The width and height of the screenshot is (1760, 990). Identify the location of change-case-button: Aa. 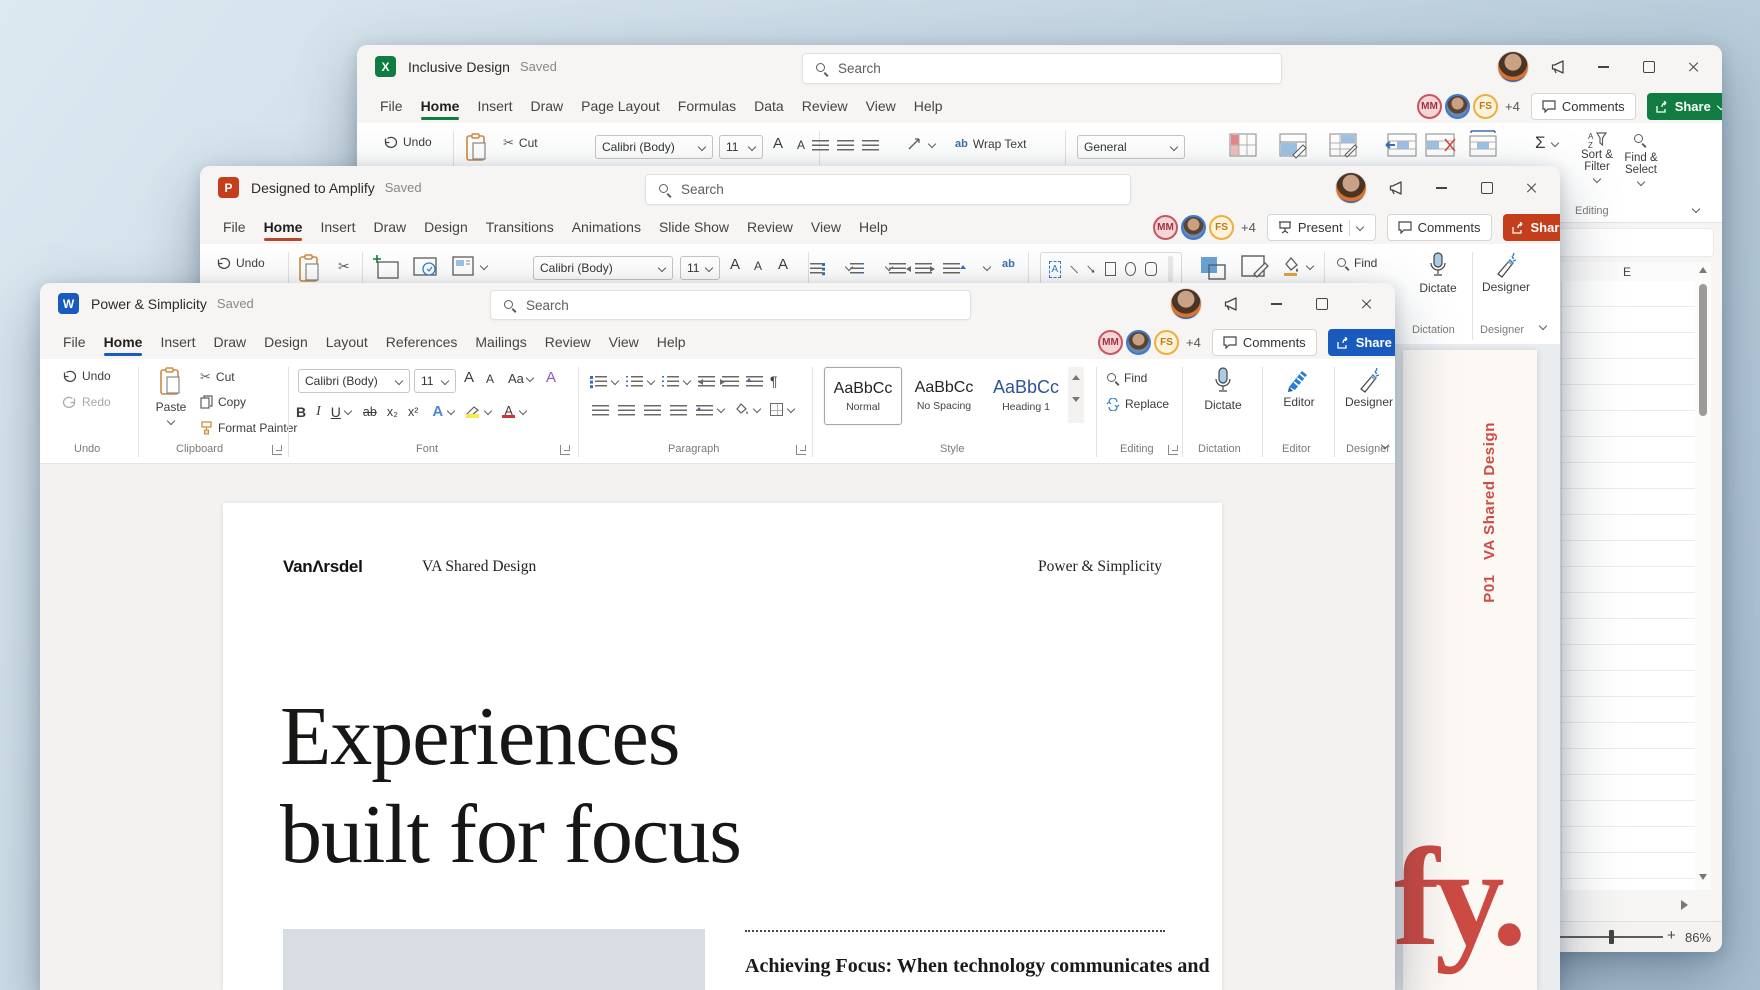
(521, 378).